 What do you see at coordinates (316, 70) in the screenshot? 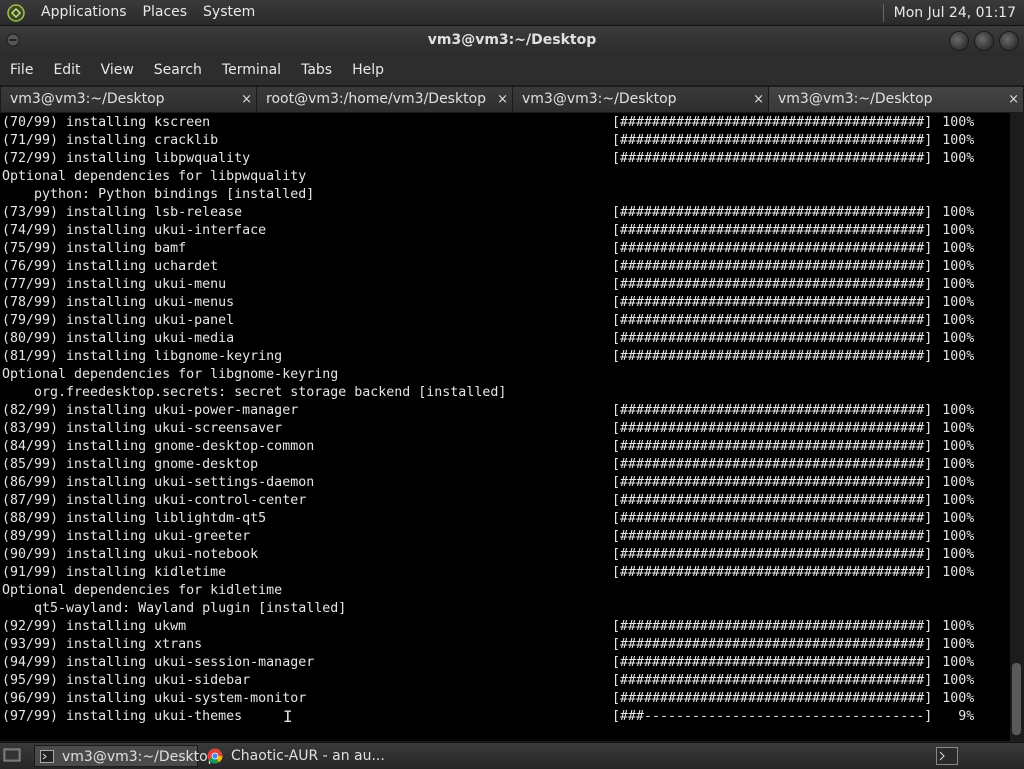
I see `menu-tabs: Tabs` at bounding box center [316, 70].